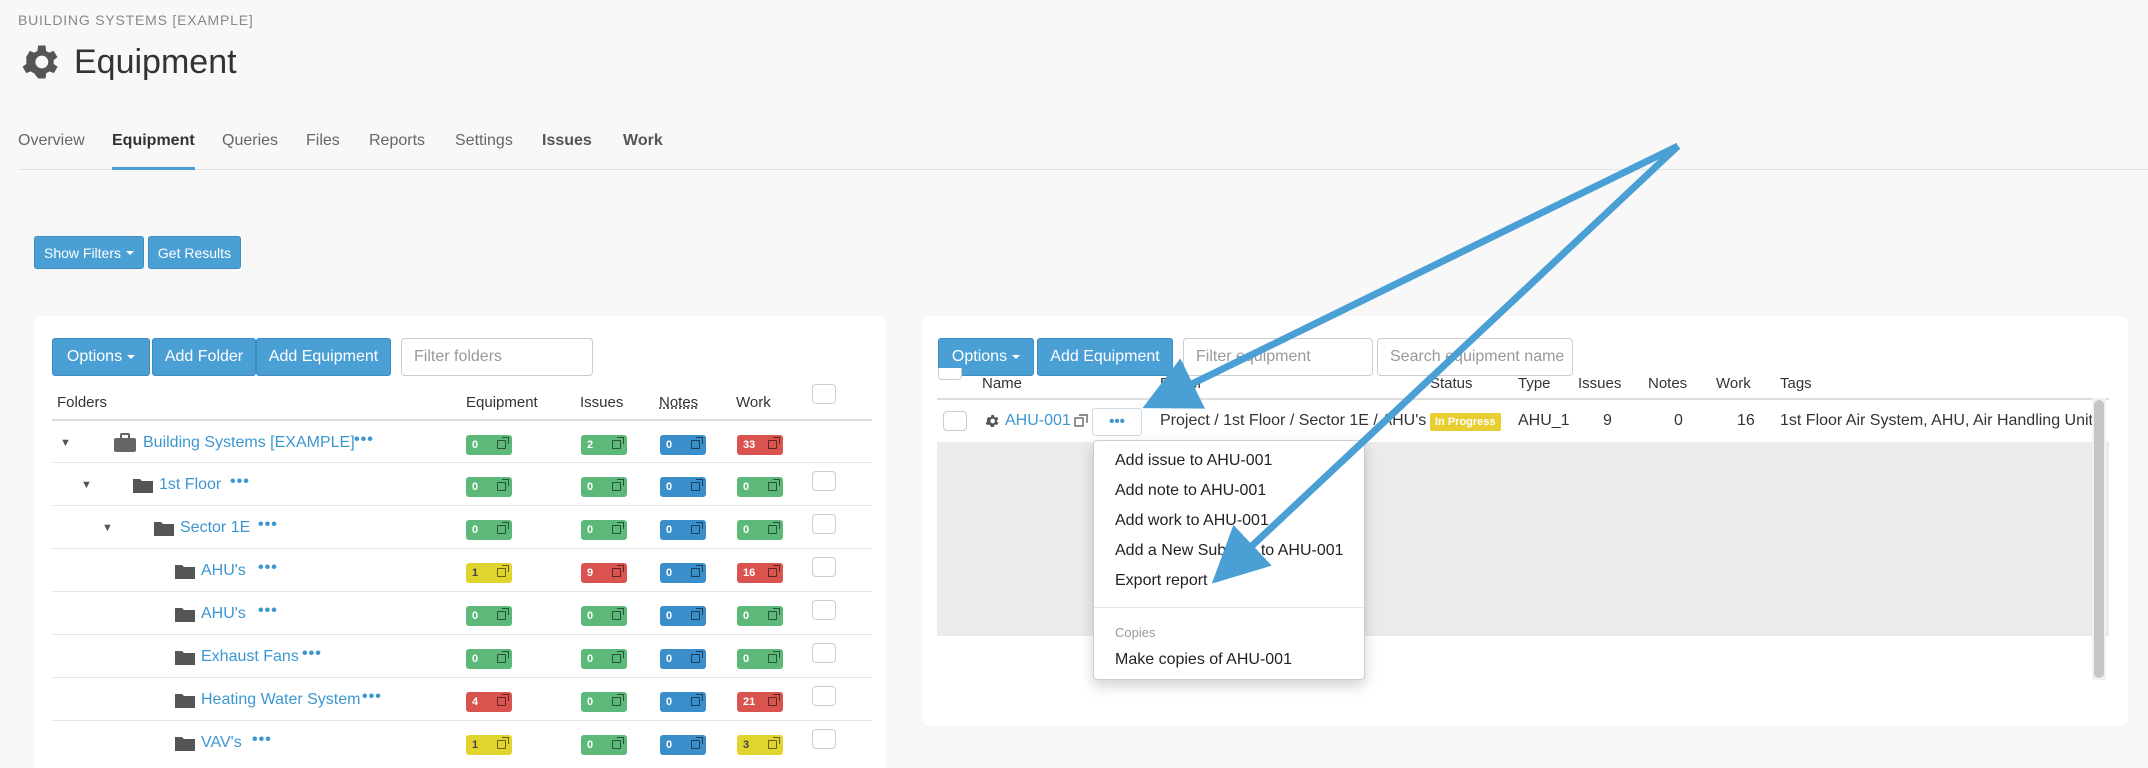 Image resolution: width=2148 pixels, height=768 pixels. Describe the element at coordinates (1203, 660) in the screenshot. I see `menu-item-make-copies: Make copies of AHU-001` at that location.